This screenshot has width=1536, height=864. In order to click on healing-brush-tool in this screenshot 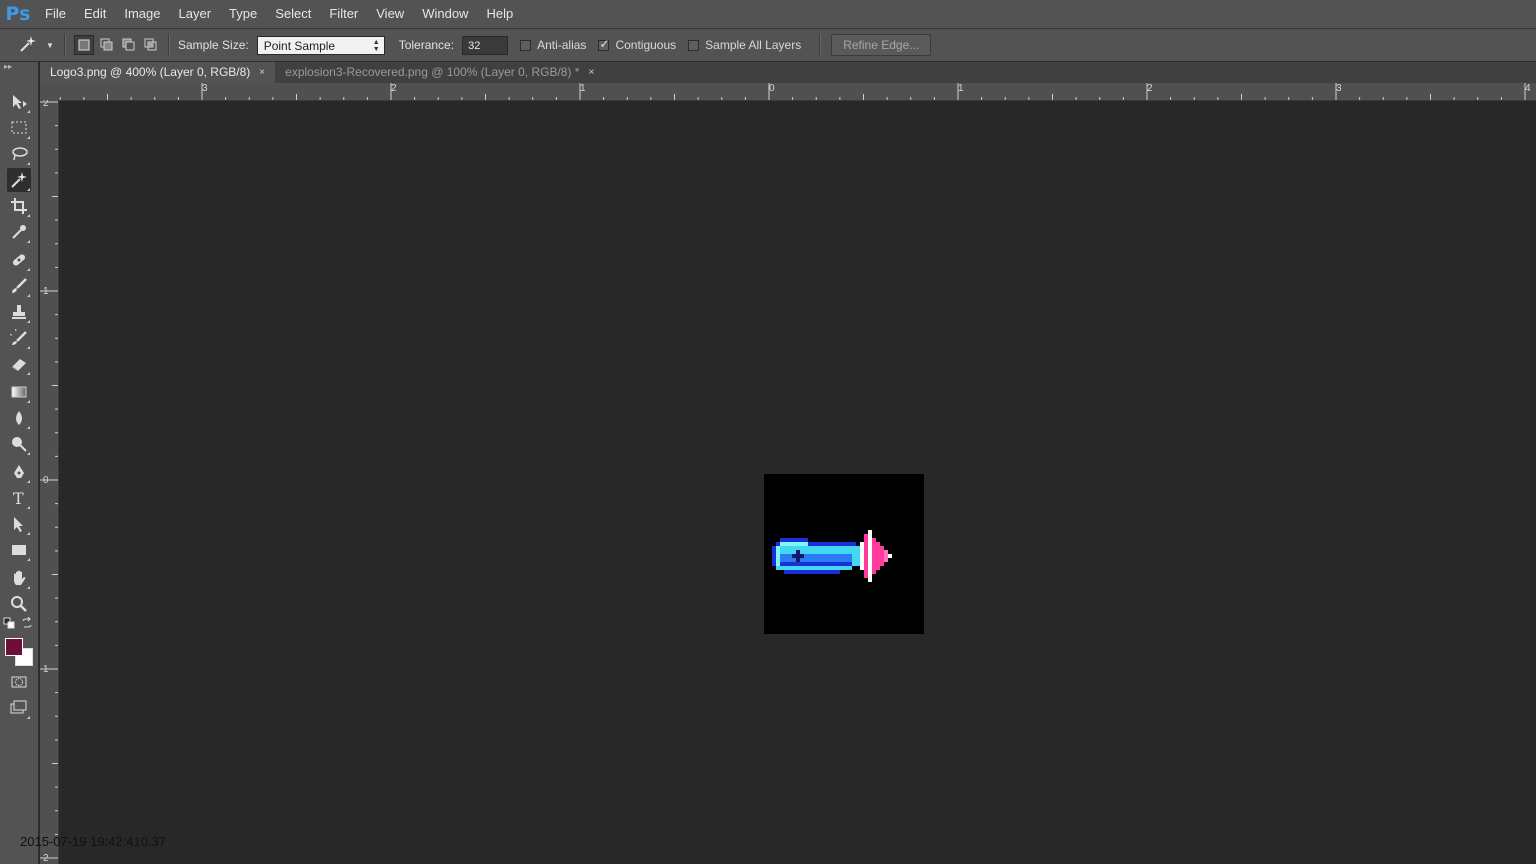, I will do `click(19, 260)`.